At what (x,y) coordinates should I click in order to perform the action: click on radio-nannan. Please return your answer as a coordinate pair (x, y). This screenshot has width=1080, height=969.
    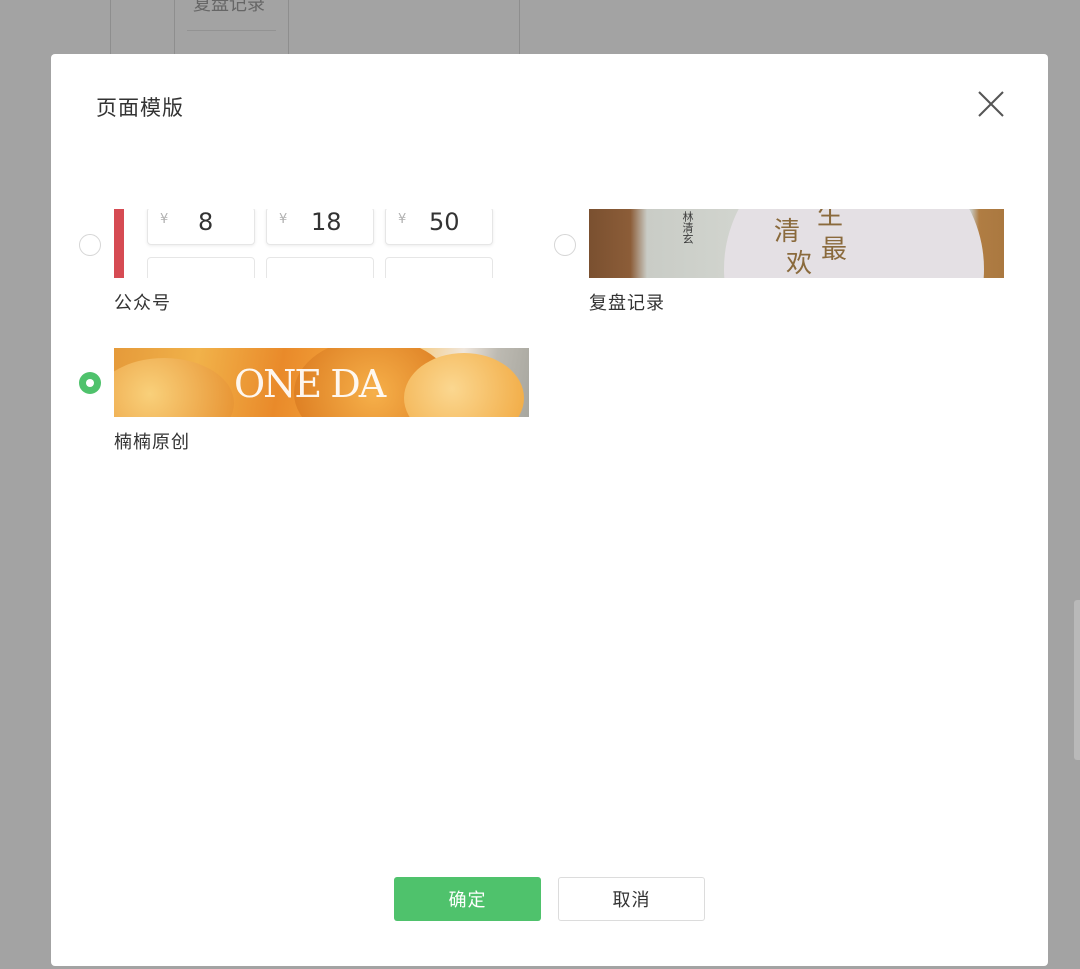
    Looking at the image, I should click on (90, 383).